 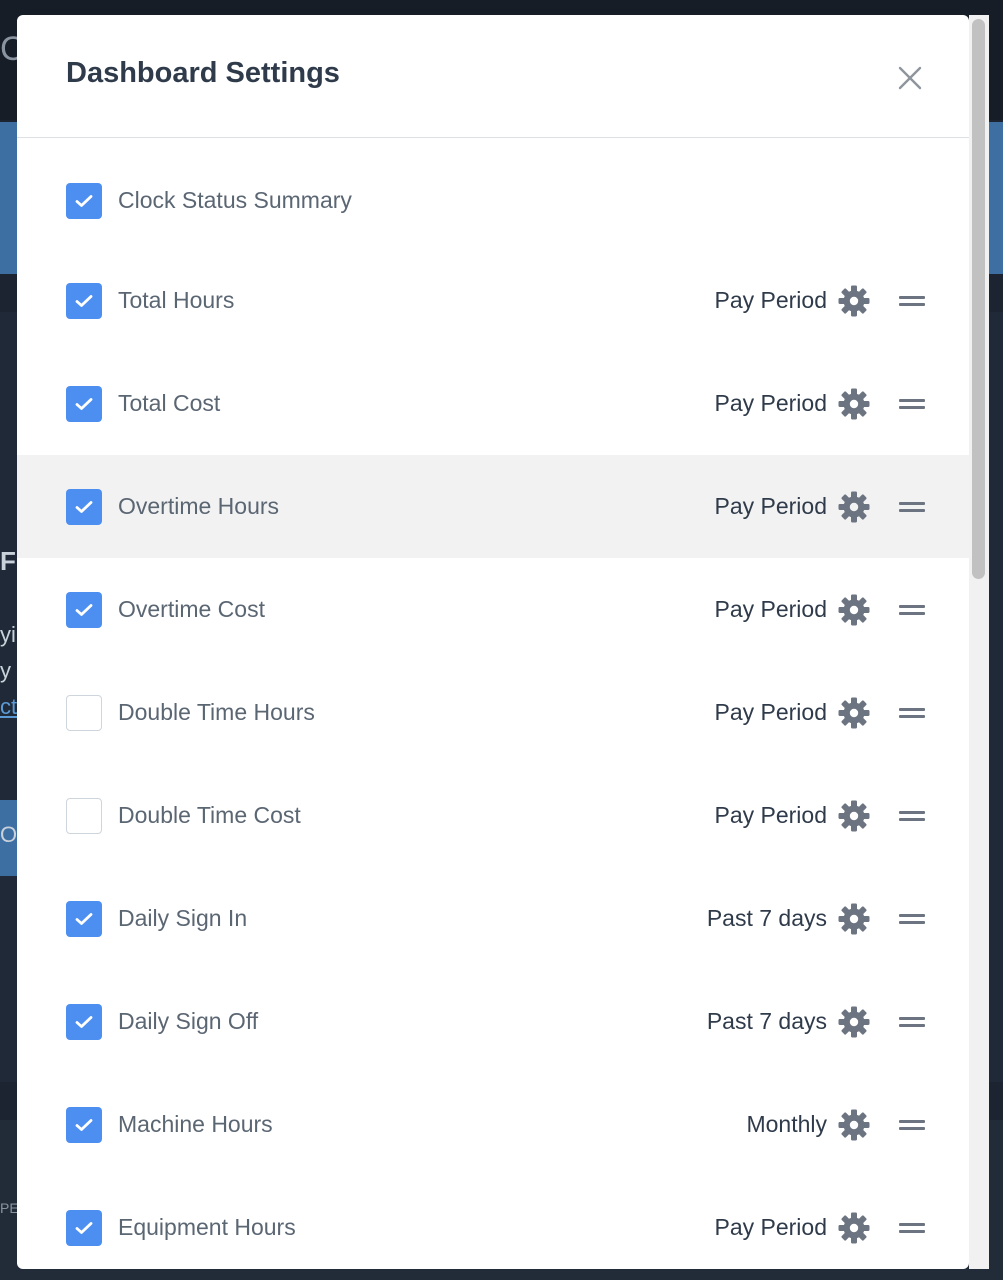 I want to click on setting-row-total-cost: Total Cost Pay Period, so click(x=493, y=403).